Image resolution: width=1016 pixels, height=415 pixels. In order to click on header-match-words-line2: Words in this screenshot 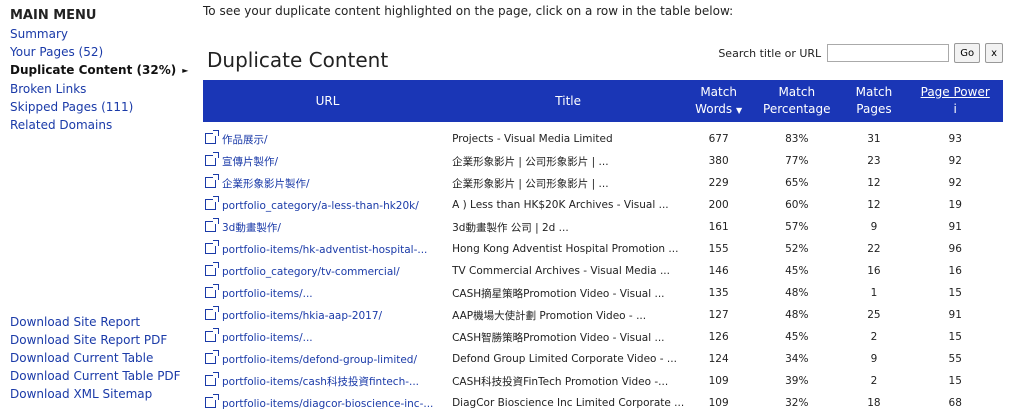, I will do `click(714, 108)`.